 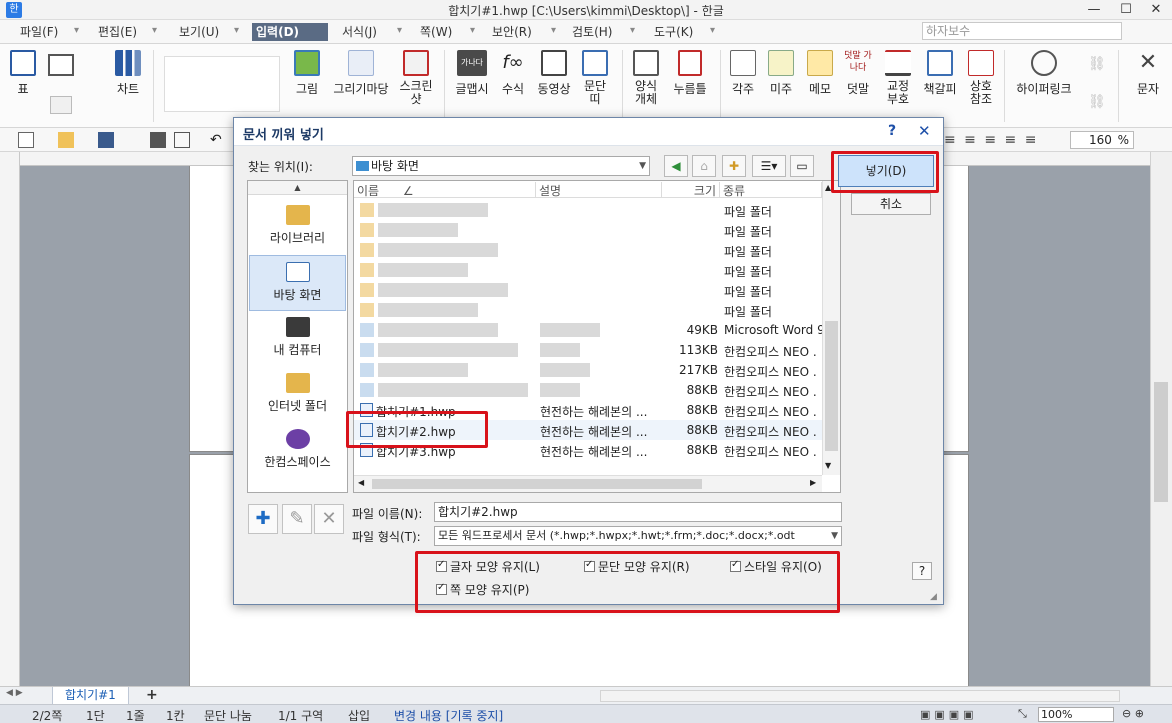 I want to click on memo-button: 메모, so click(x=820, y=73).